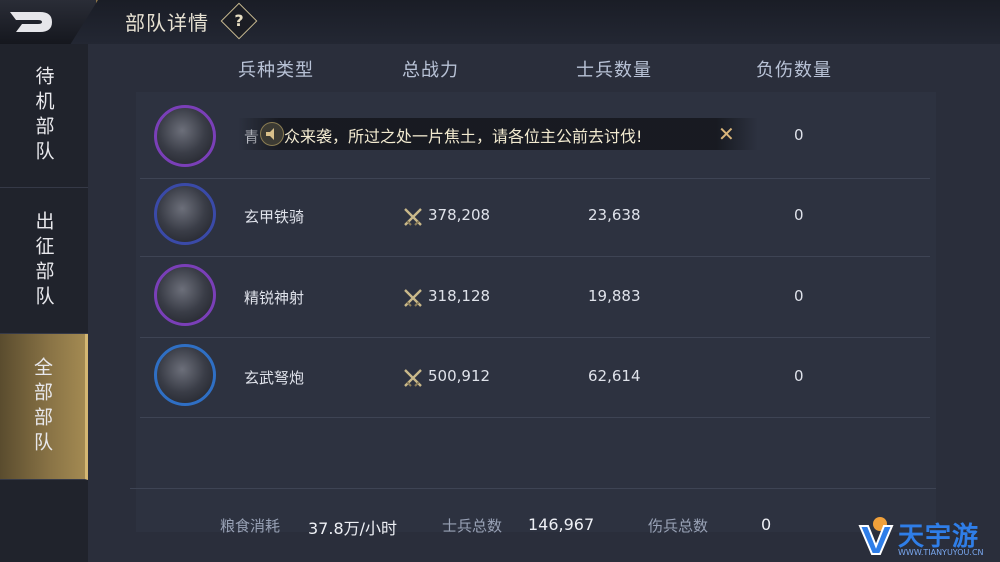  I want to click on table-row: 玄武弩炮 500,912 62,614 0, so click(535, 377).